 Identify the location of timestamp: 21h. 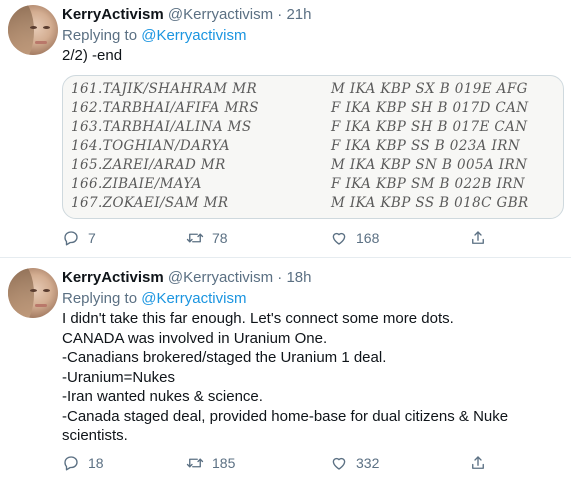
(298, 14).